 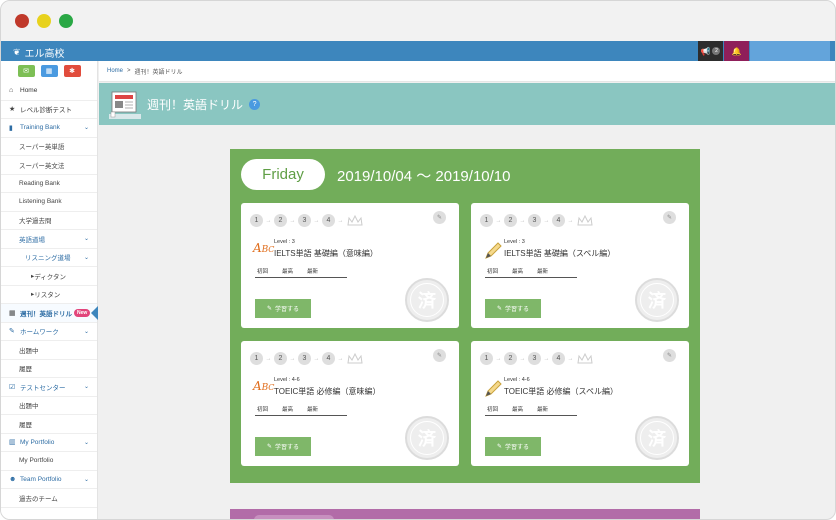 I want to click on score-labels: 初回 最高 最新, so click(x=531, y=272).